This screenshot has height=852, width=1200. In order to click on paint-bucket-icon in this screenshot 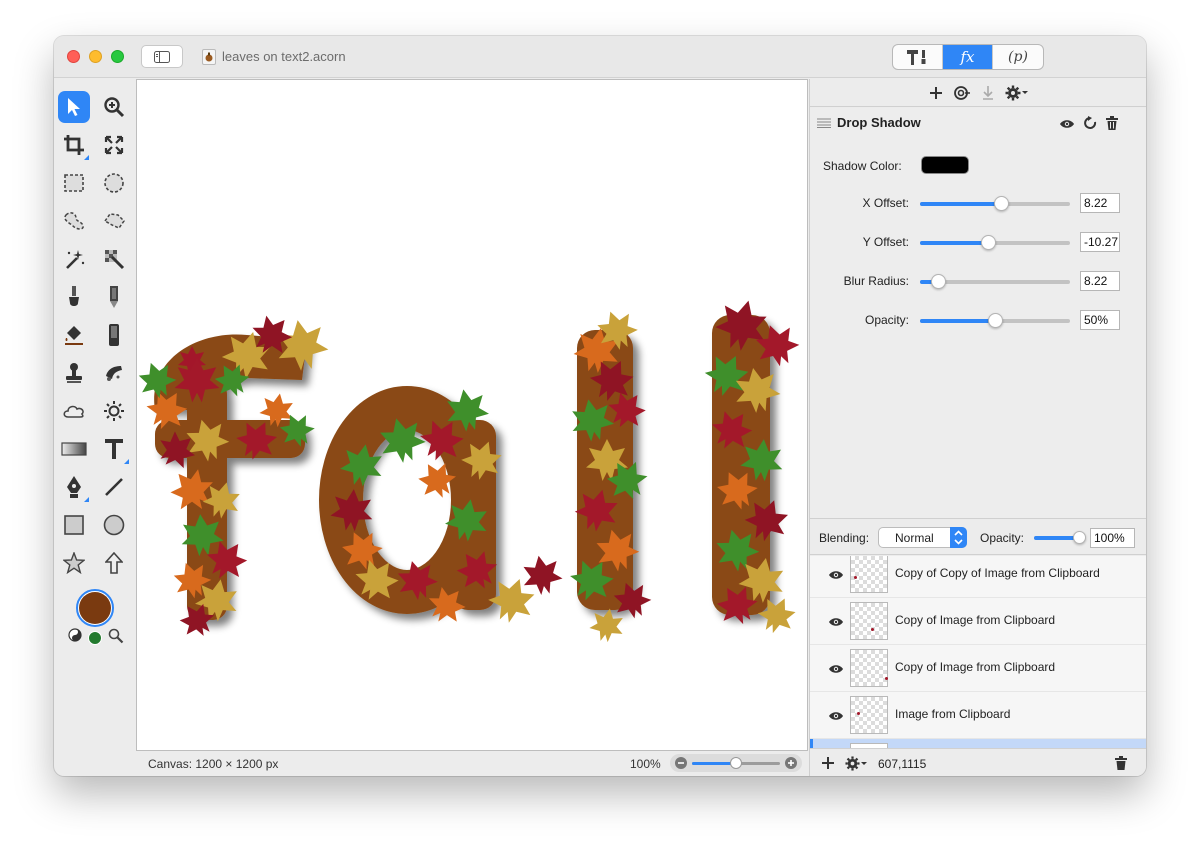, I will do `click(74, 335)`.